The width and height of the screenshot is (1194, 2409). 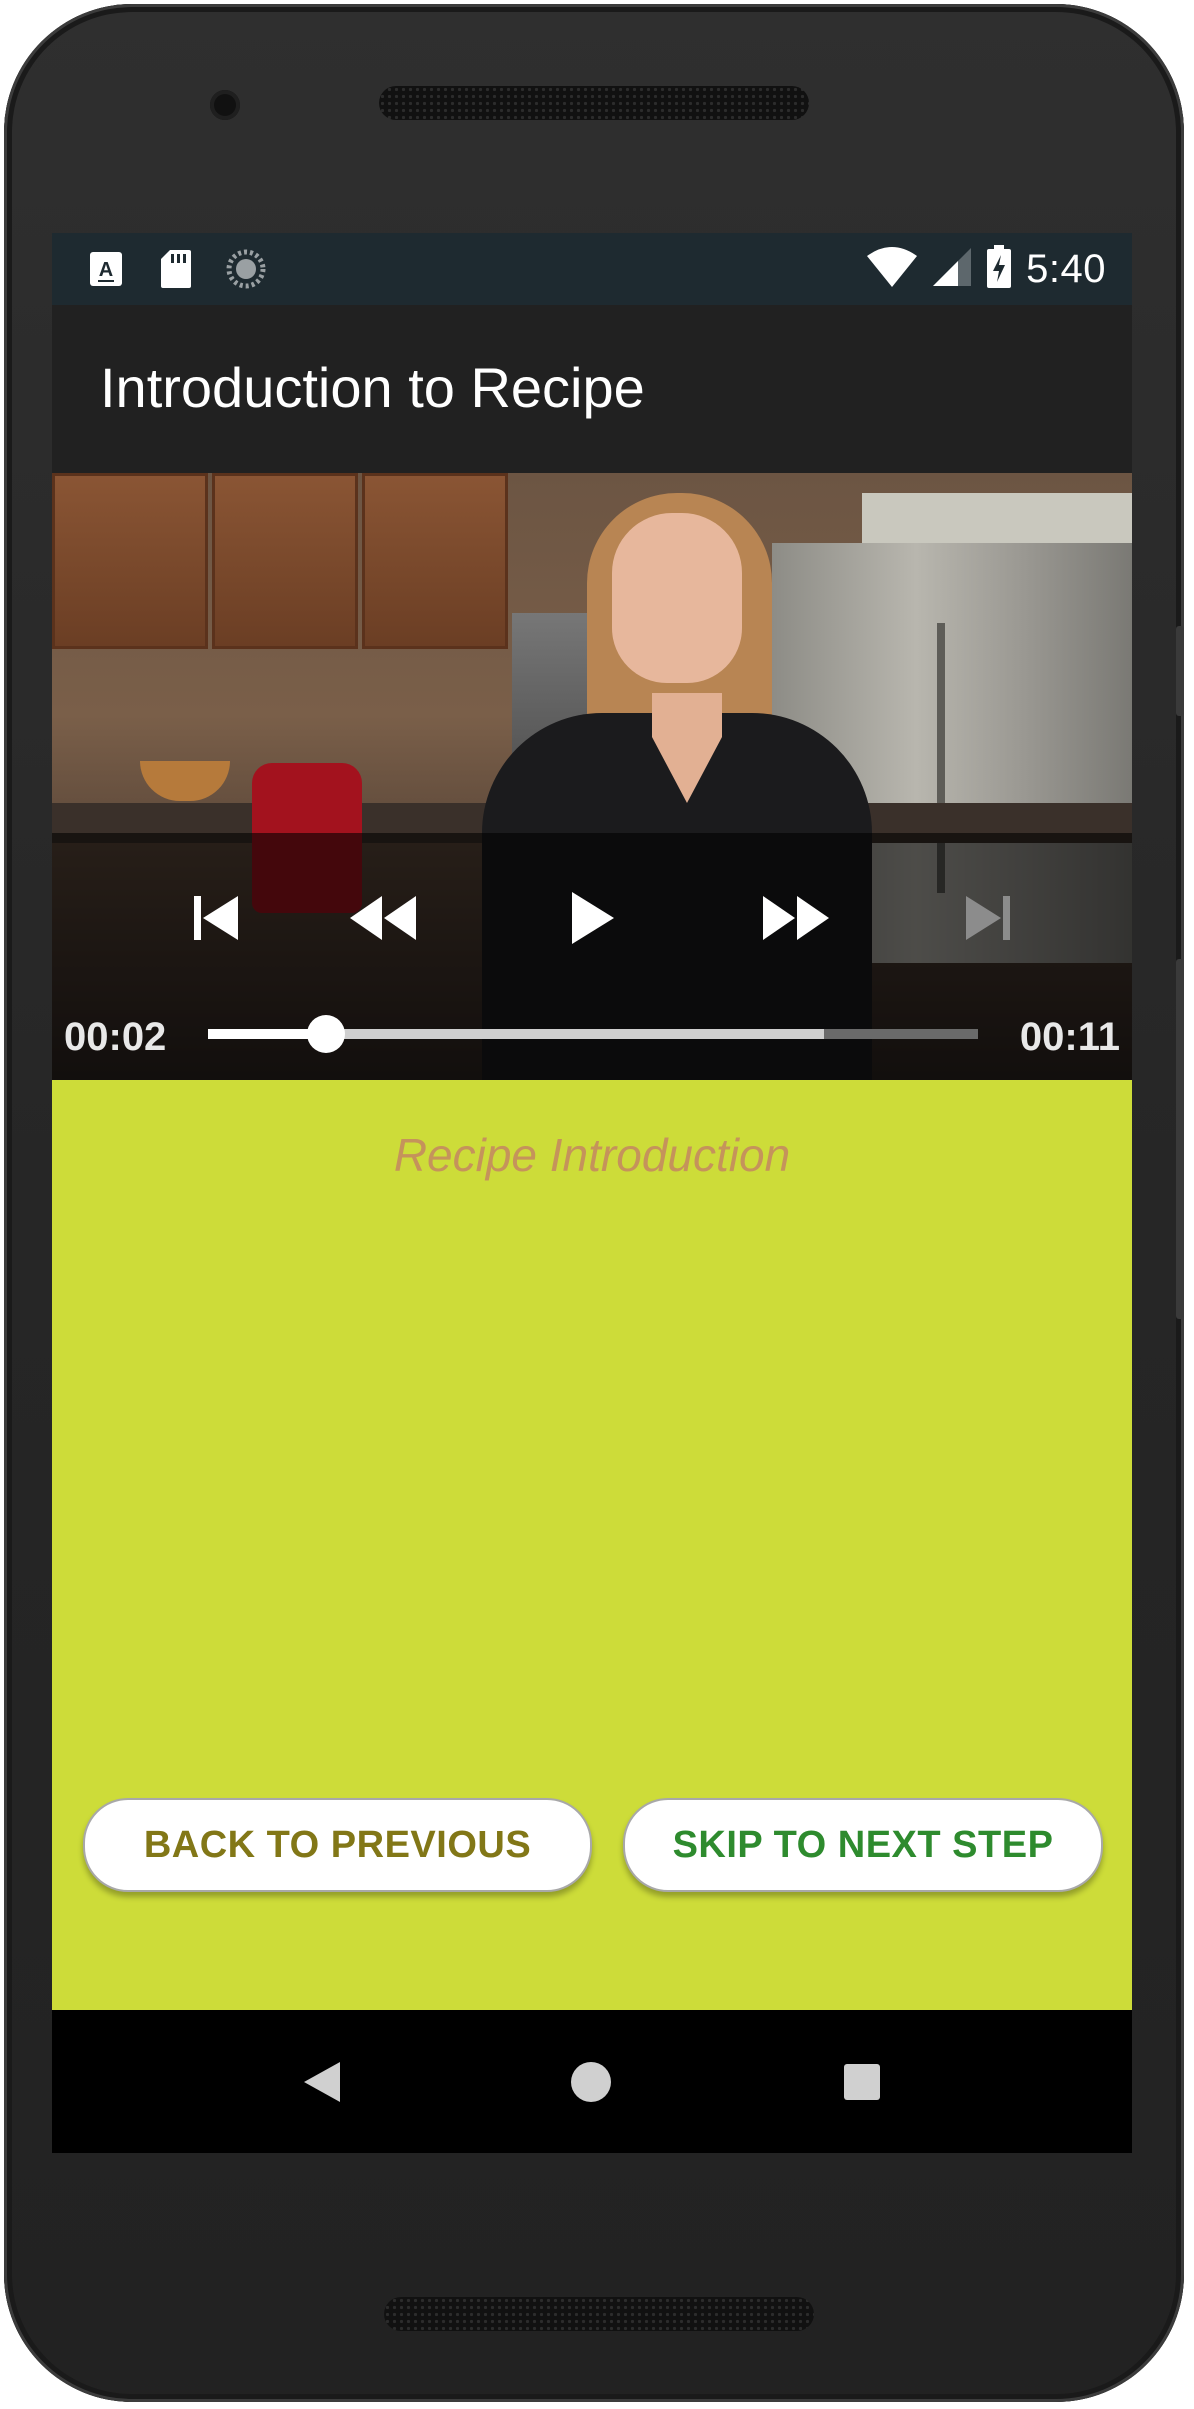 I want to click on duration: 00:11, so click(x=1069, y=1037).